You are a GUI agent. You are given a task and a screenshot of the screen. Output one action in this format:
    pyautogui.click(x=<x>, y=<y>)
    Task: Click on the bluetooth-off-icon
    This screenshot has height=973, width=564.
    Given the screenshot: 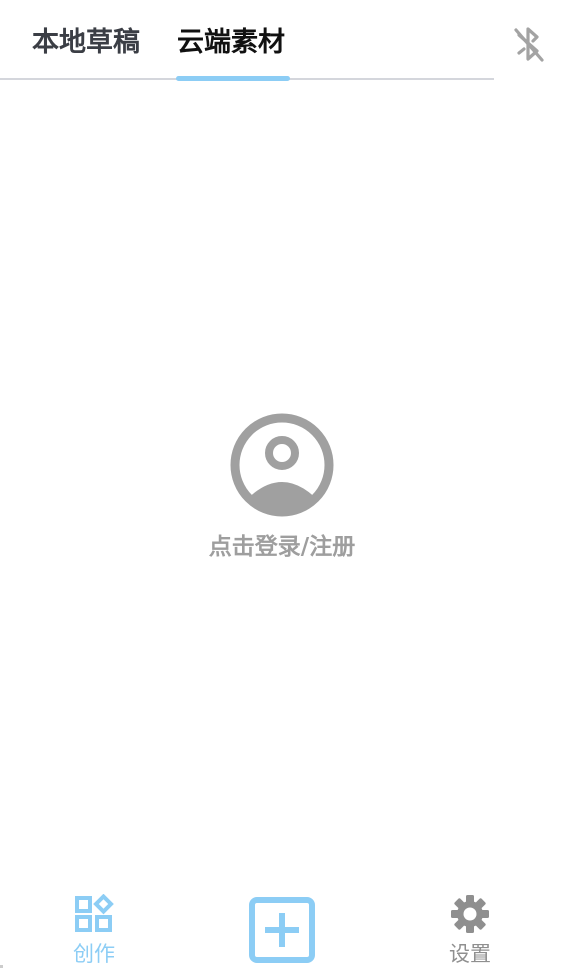 What is the action you would take?
    pyautogui.click(x=529, y=44)
    